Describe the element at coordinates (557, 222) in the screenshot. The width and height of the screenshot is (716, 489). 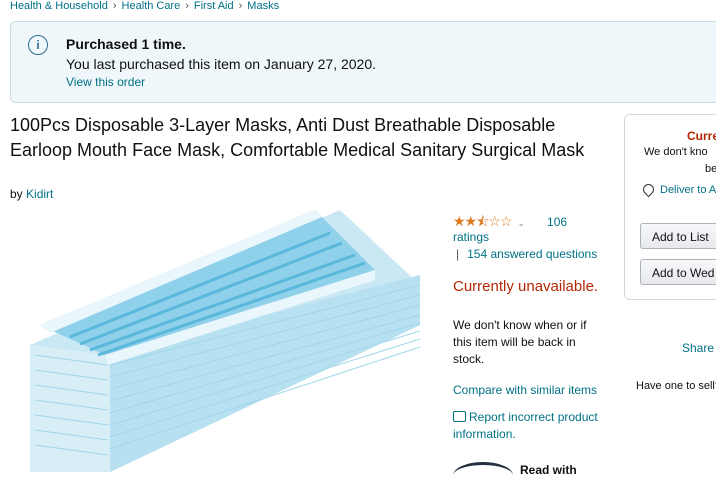
I see `rating-count: 106` at that location.